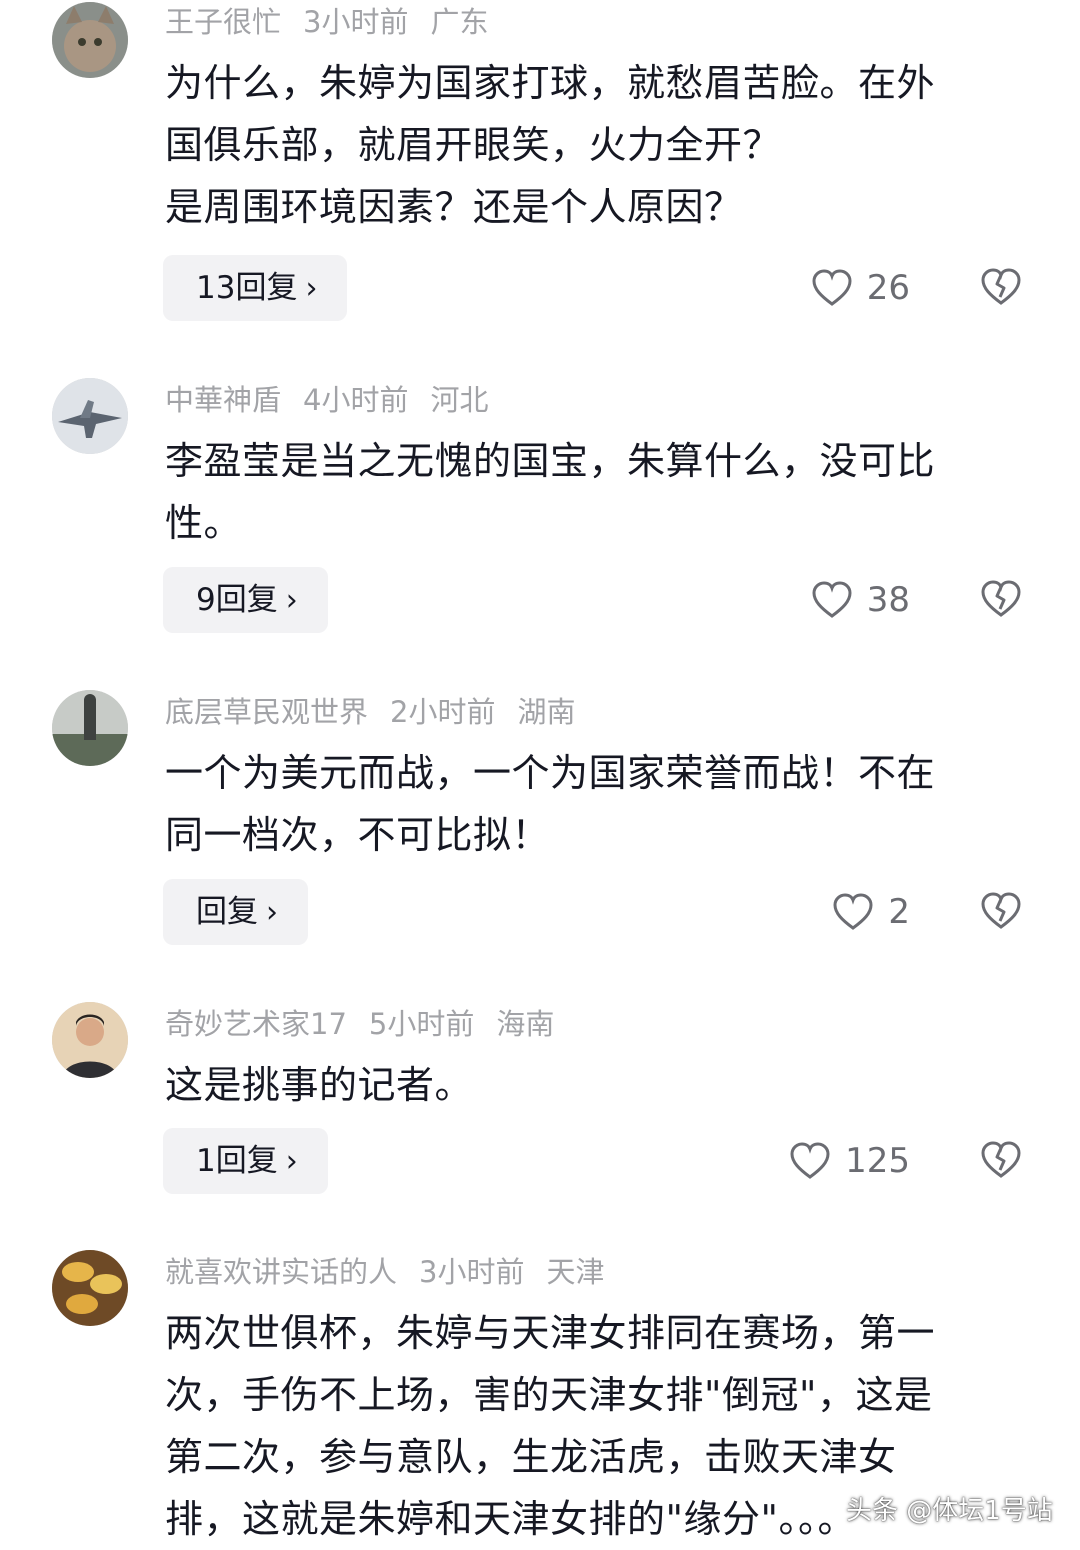 Image resolution: width=1080 pixels, height=1550 pixels. I want to click on comment-line: 第二次，参与意队，生龙活虎，击败天津女, so click(531, 1457).